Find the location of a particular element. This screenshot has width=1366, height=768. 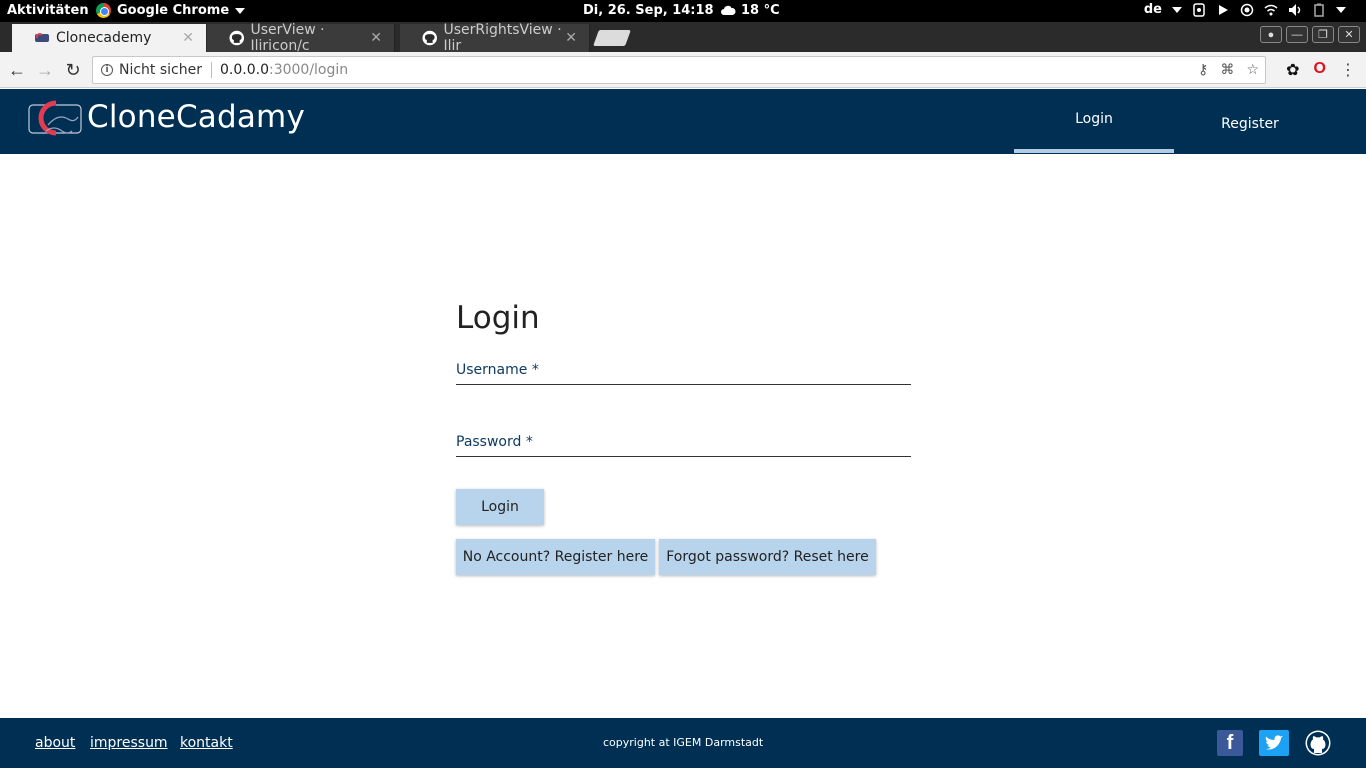

battery-icon is located at coordinates (1319, 10).